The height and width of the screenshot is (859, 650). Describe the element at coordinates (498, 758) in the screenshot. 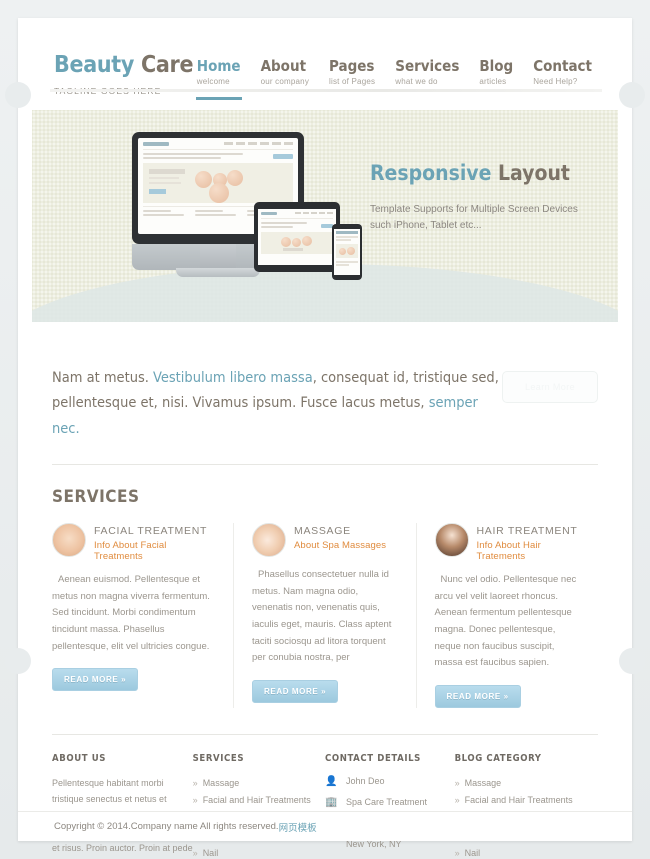

I see `footer-blog-heading: BLOG CATEGORY` at that location.